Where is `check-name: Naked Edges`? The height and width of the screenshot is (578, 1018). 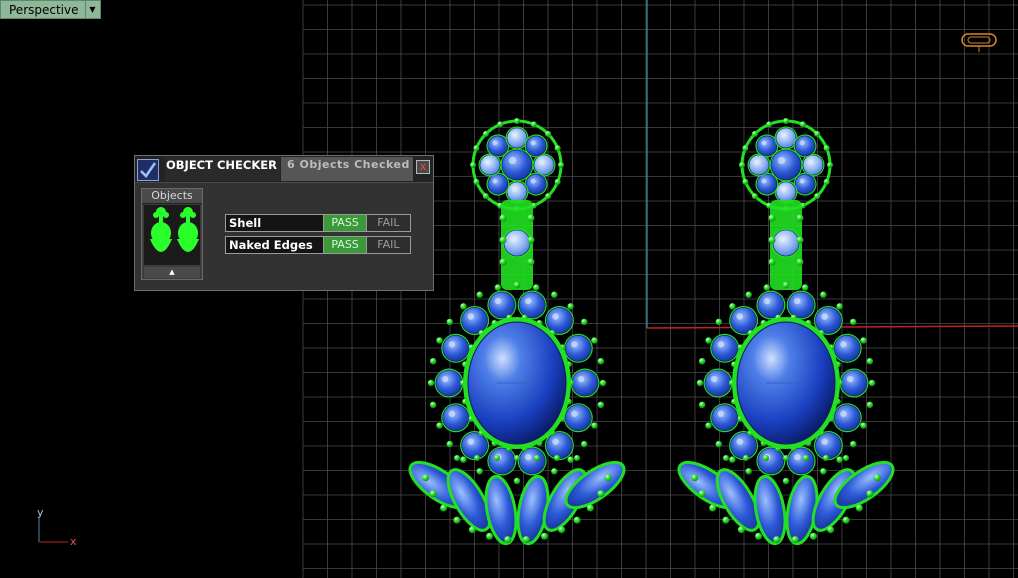
check-name: Naked Edges is located at coordinates (271, 245).